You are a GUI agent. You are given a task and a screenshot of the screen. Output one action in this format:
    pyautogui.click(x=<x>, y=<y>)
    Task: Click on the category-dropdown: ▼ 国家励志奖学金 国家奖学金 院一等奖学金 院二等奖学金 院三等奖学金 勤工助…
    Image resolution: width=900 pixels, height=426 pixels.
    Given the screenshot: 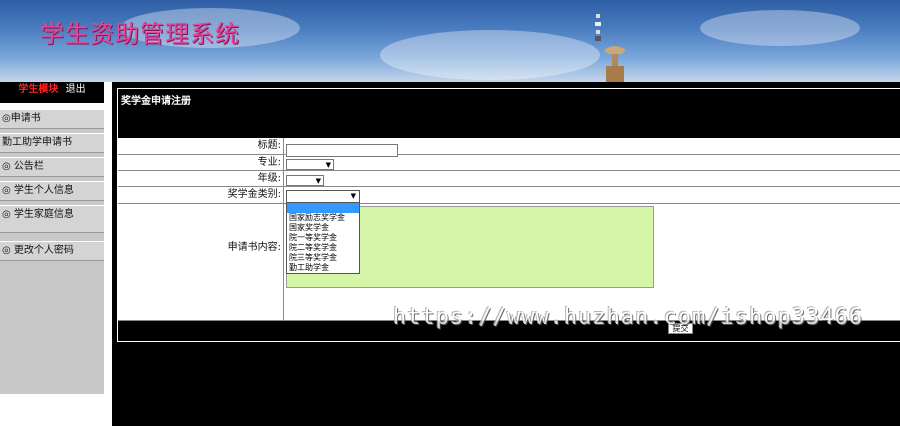 What is the action you would take?
    pyautogui.click(x=323, y=232)
    